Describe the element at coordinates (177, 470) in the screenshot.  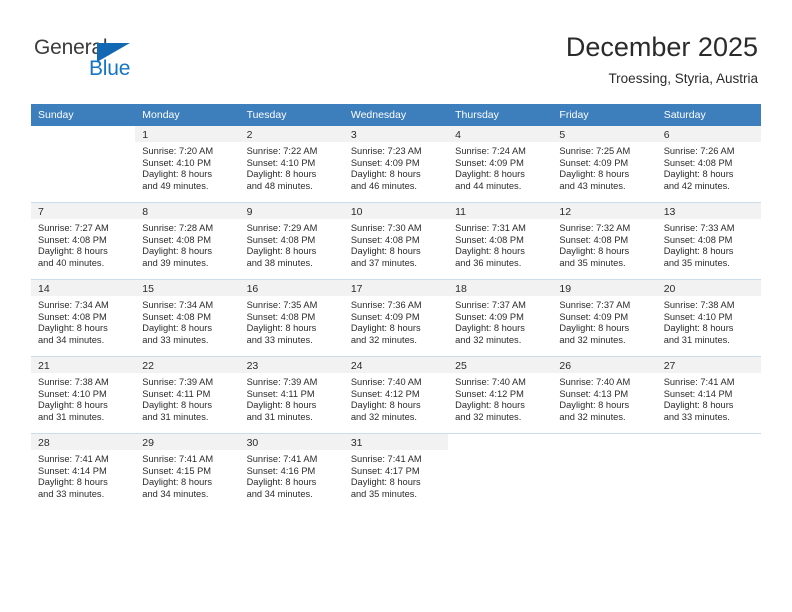
I see `sunset-text: Sunset: 4:15 PM` at that location.